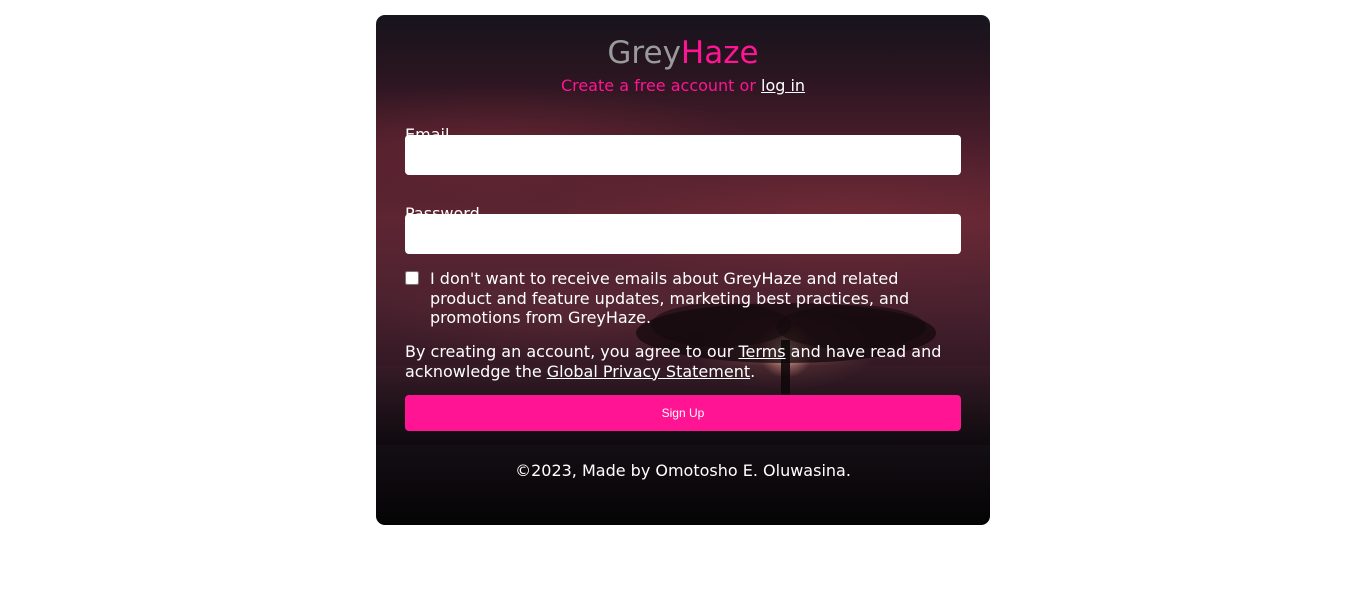 The image size is (1366, 615). What do you see at coordinates (753, 371) in the screenshot?
I see `terms-suffix: .` at bounding box center [753, 371].